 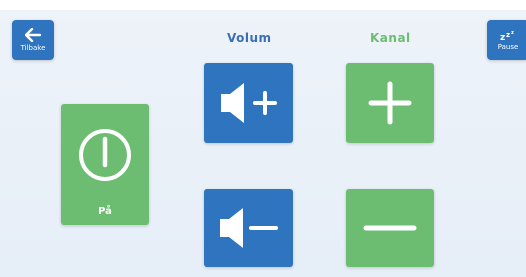 I want to click on channel-down-button, so click(x=390, y=228).